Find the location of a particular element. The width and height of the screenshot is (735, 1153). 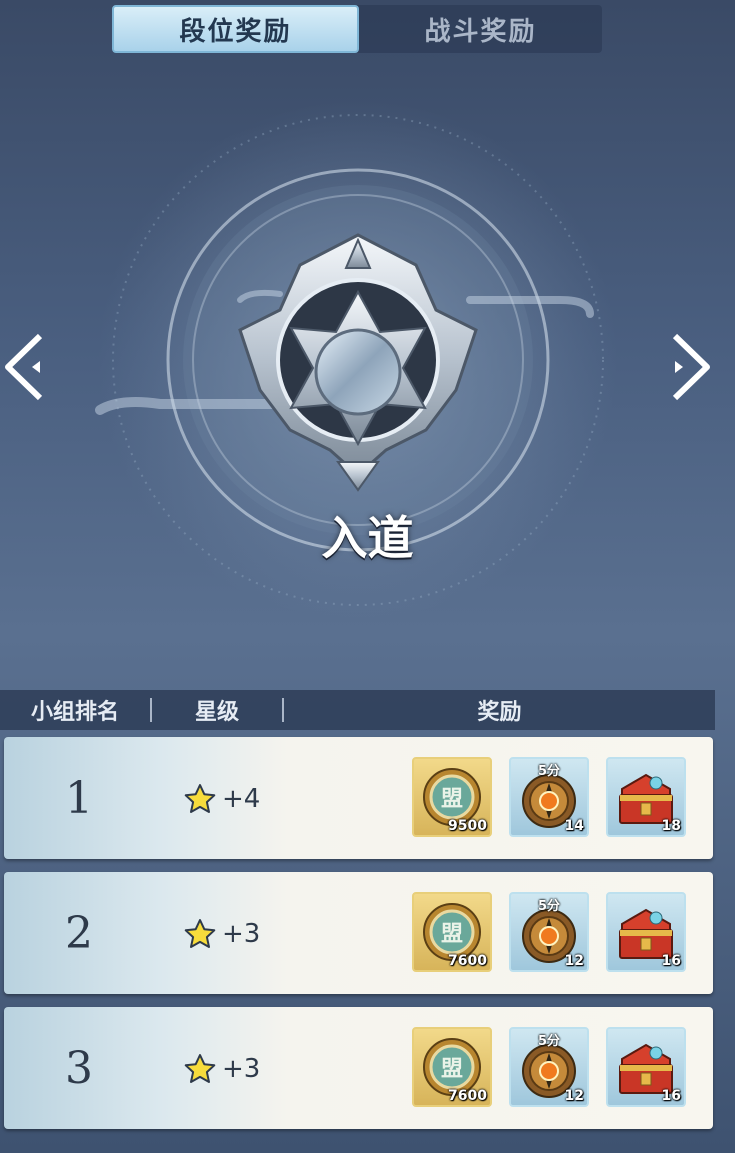

group-rank-number: 3 is located at coordinates (79, 1068).